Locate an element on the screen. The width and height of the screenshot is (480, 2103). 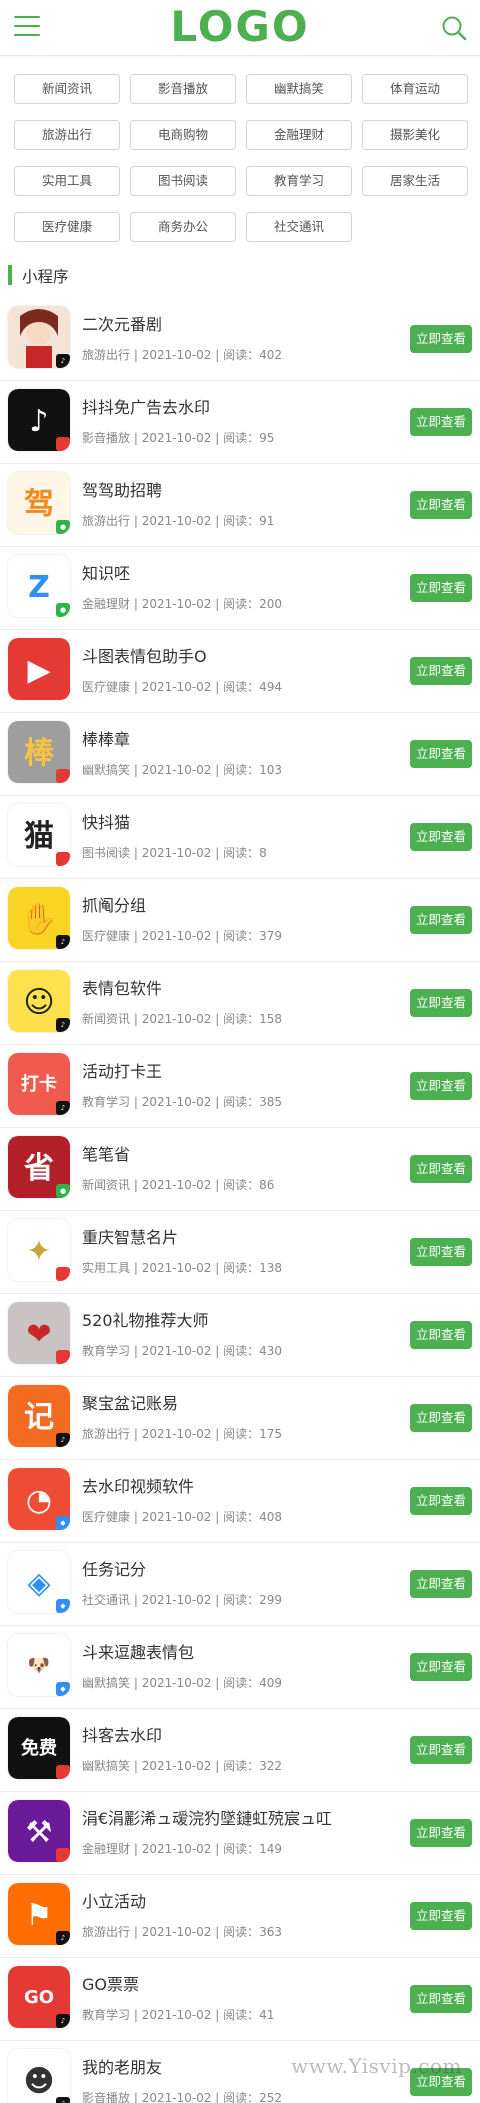
list-item: ✦ 重庆智慧名片 实用工具 | 2021-10-02 | 阅读：138 立即查看 is located at coordinates (240, 1252).